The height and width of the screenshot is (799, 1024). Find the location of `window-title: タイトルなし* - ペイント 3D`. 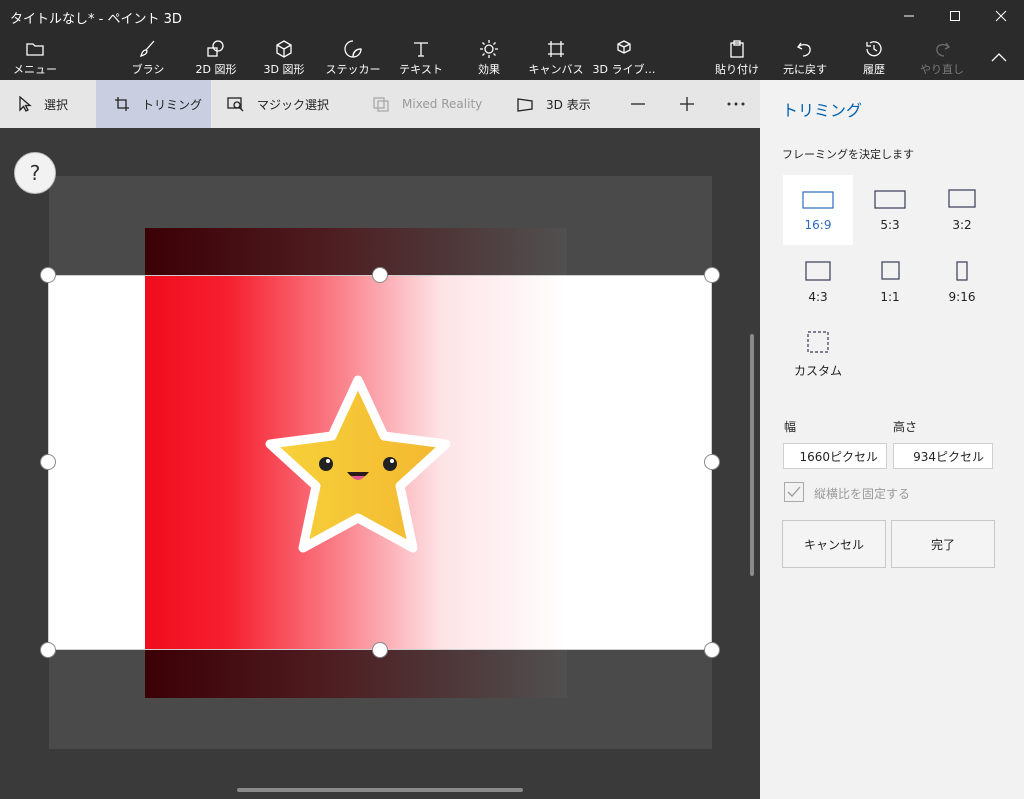

window-title: タイトルなし* - ペイント 3D is located at coordinates (96, 19).